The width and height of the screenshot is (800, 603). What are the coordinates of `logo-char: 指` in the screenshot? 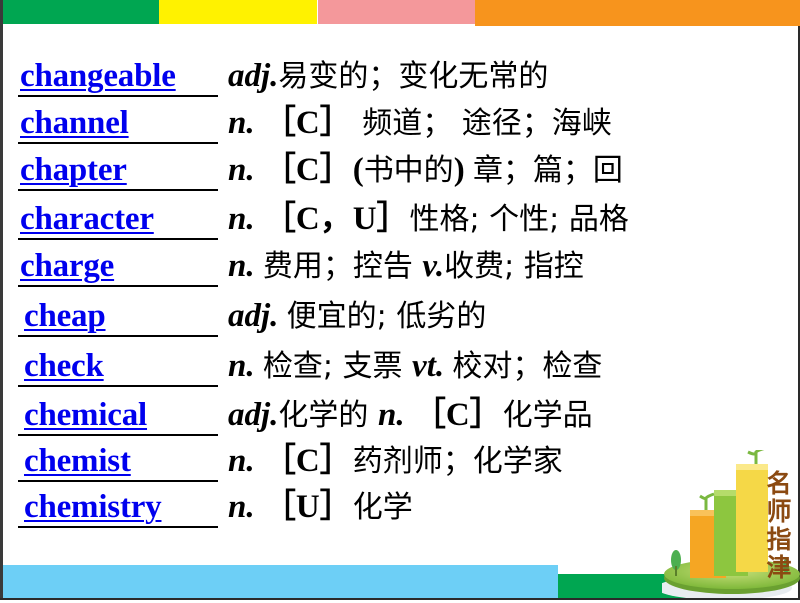 It's located at (779, 539).